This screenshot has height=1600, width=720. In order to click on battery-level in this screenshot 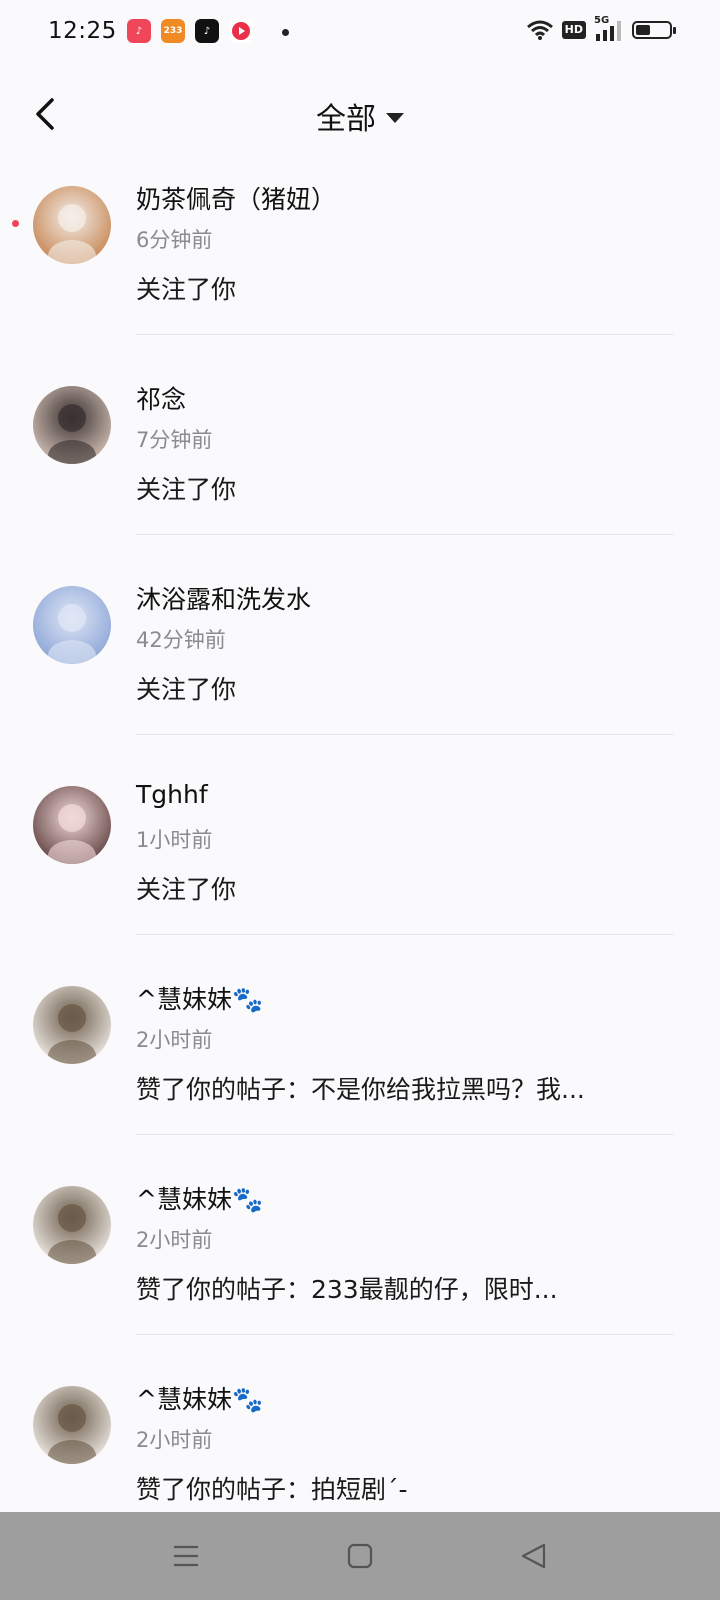, I will do `click(643, 30)`.